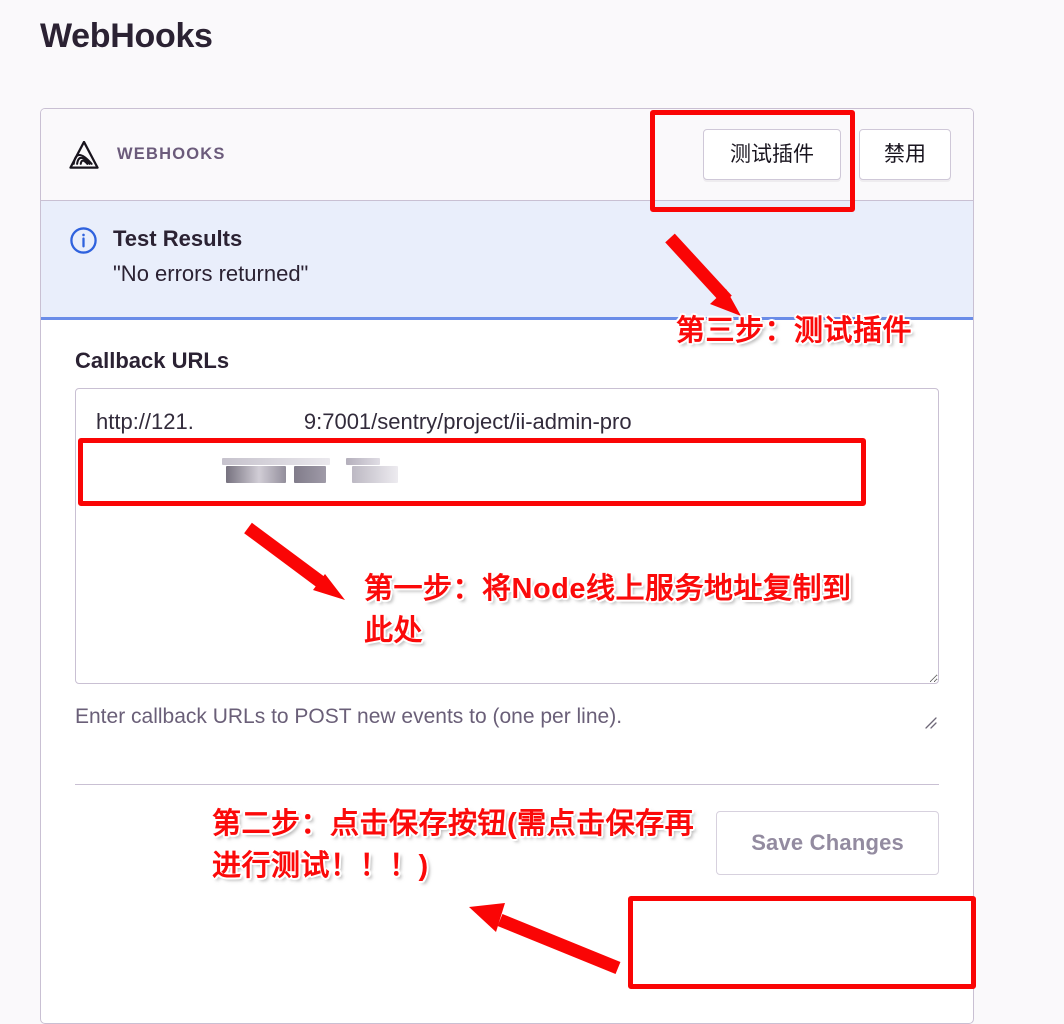 The height and width of the screenshot is (1024, 1064). I want to click on test-results-title: Test Results, so click(178, 238).